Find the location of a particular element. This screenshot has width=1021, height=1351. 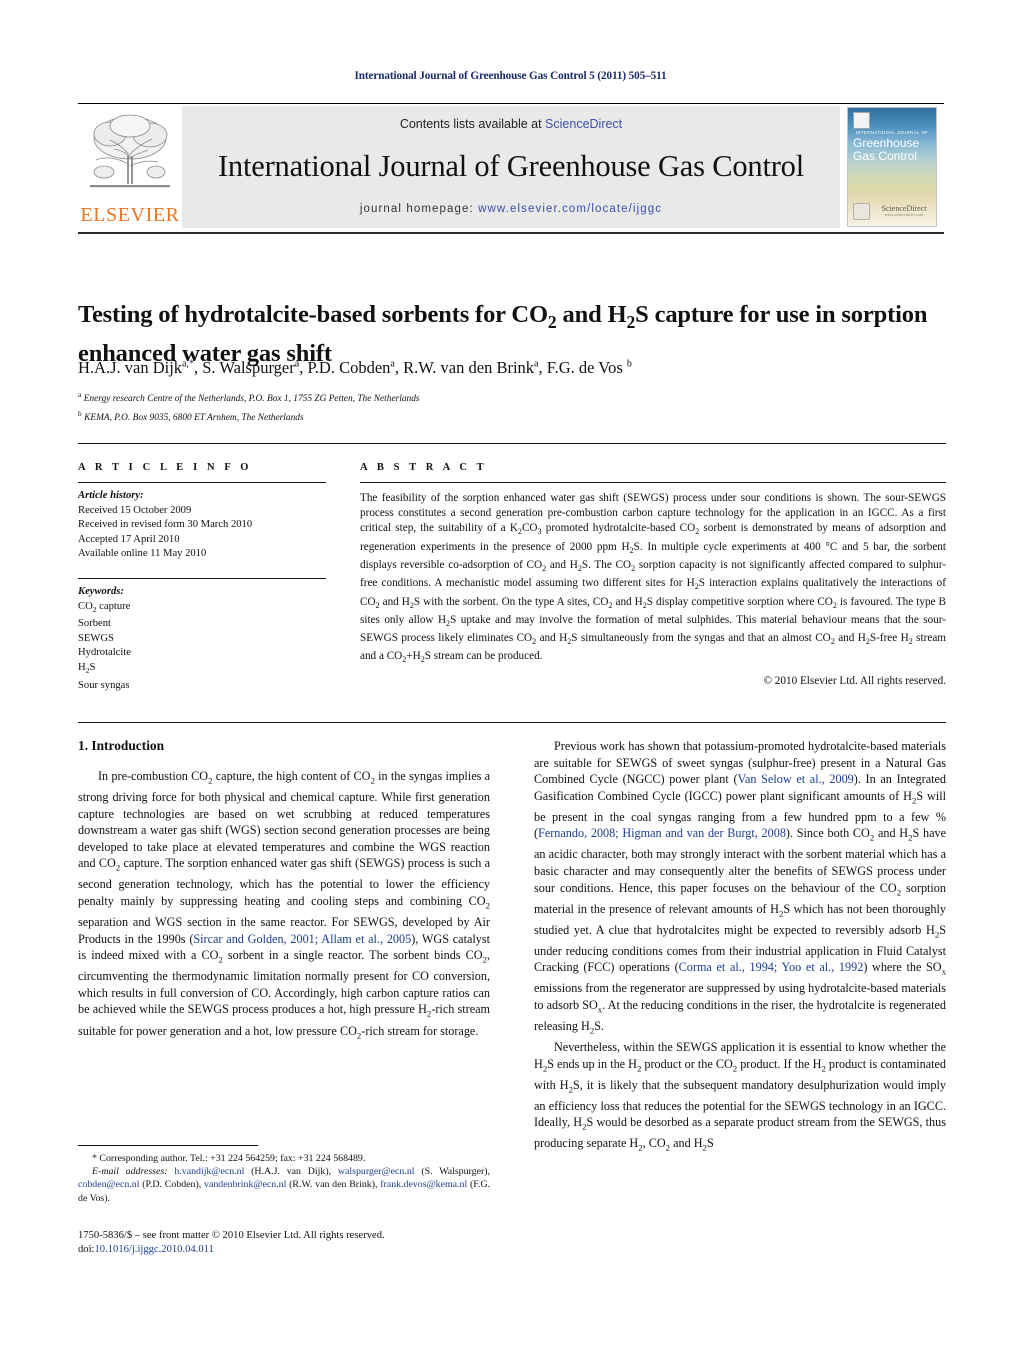

email-person: (H.A.J. van Dijk) is located at coordinates (290, 1172).